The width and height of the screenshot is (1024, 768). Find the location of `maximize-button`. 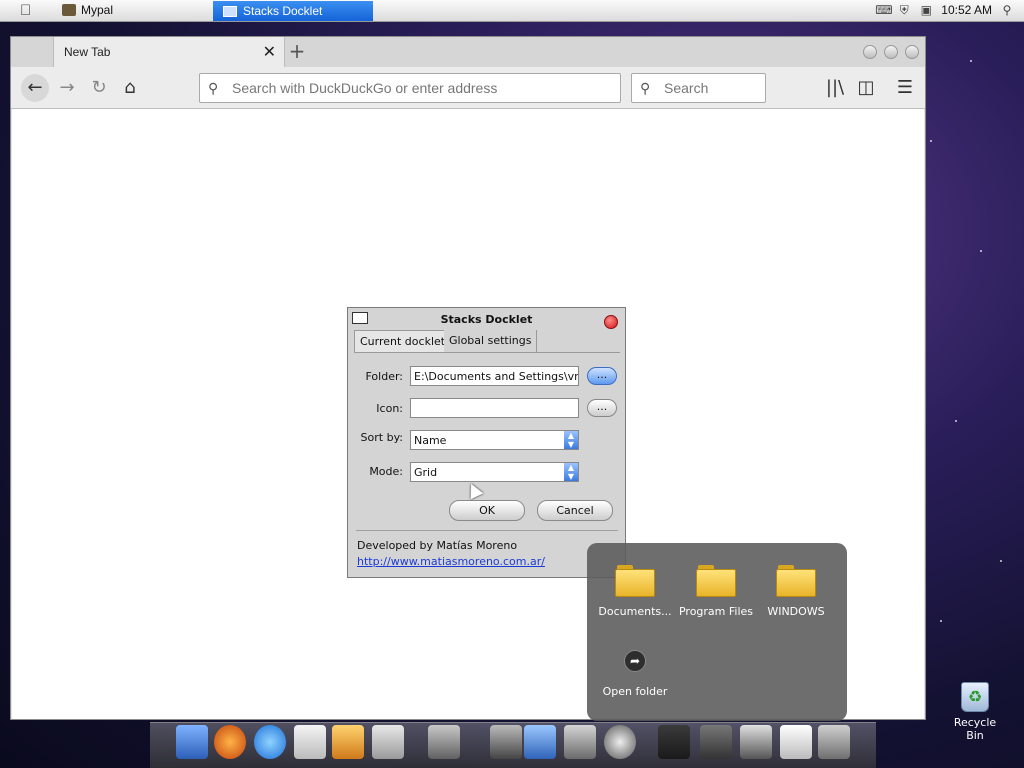

maximize-button is located at coordinates (891, 52).